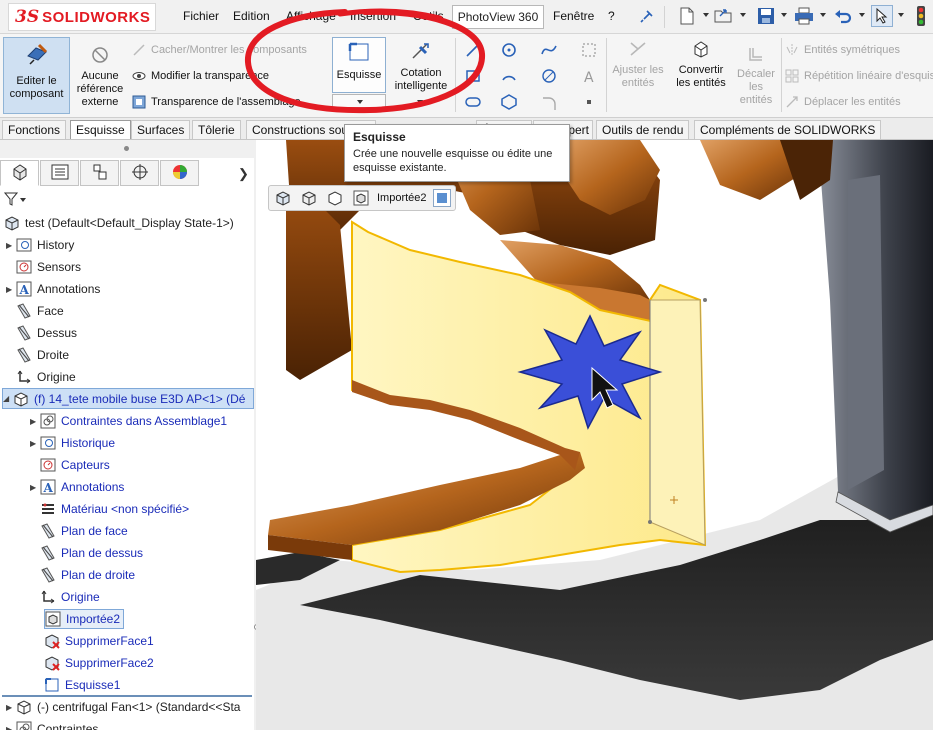 The image size is (933, 730). I want to click on configuration-manager-tab, so click(99, 173).